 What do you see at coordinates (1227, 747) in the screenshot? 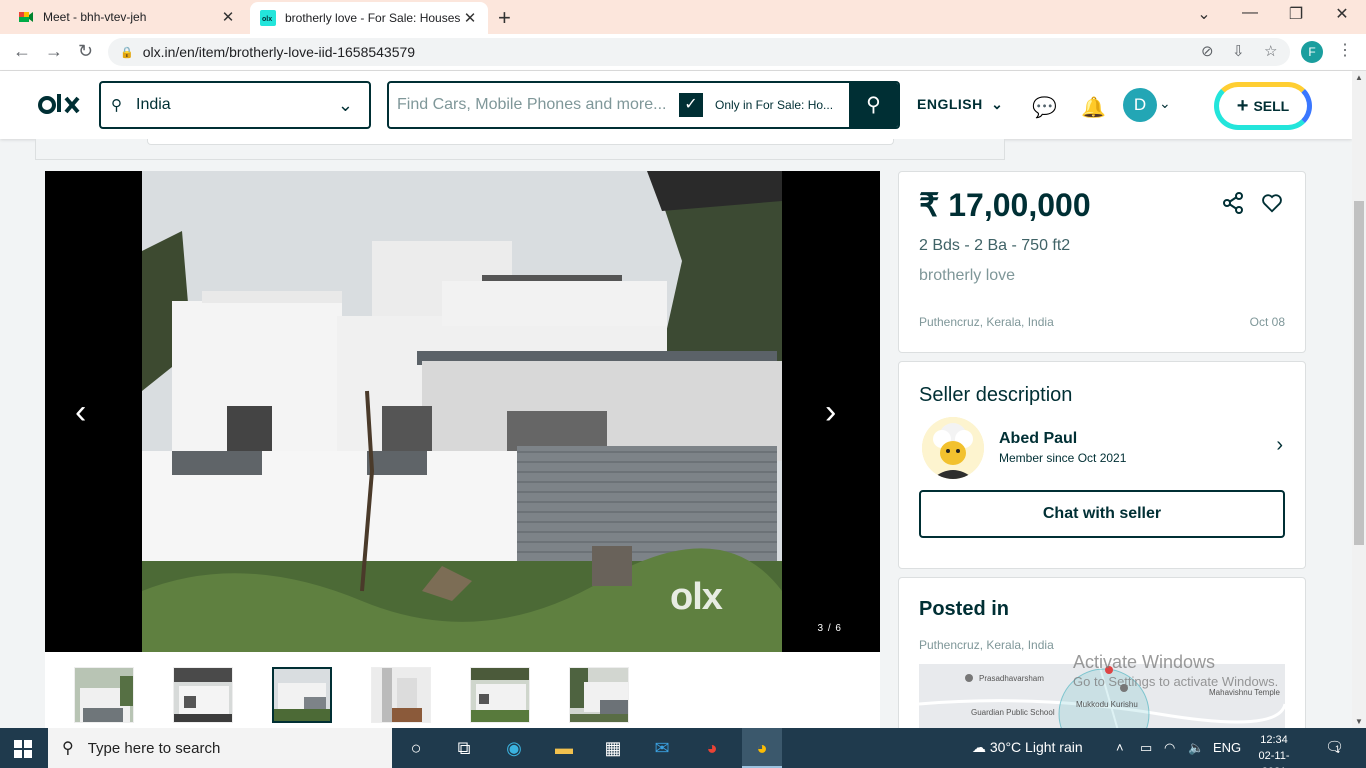
I see `input-language: ENG` at bounding box center [1227, 747].